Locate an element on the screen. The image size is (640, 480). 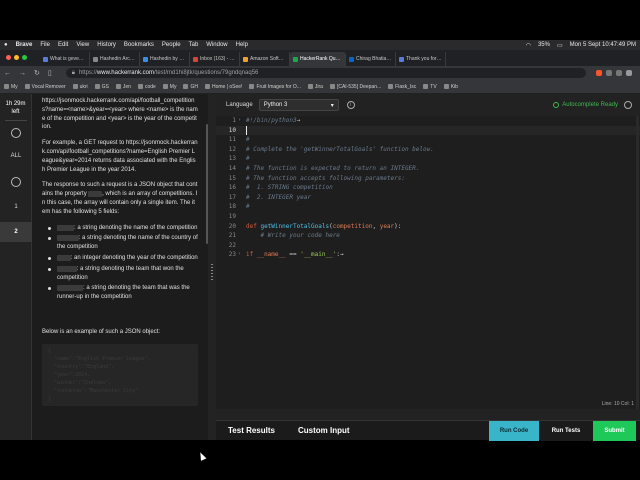
battery-icon: ▭ is located at coordinates (560, 45).